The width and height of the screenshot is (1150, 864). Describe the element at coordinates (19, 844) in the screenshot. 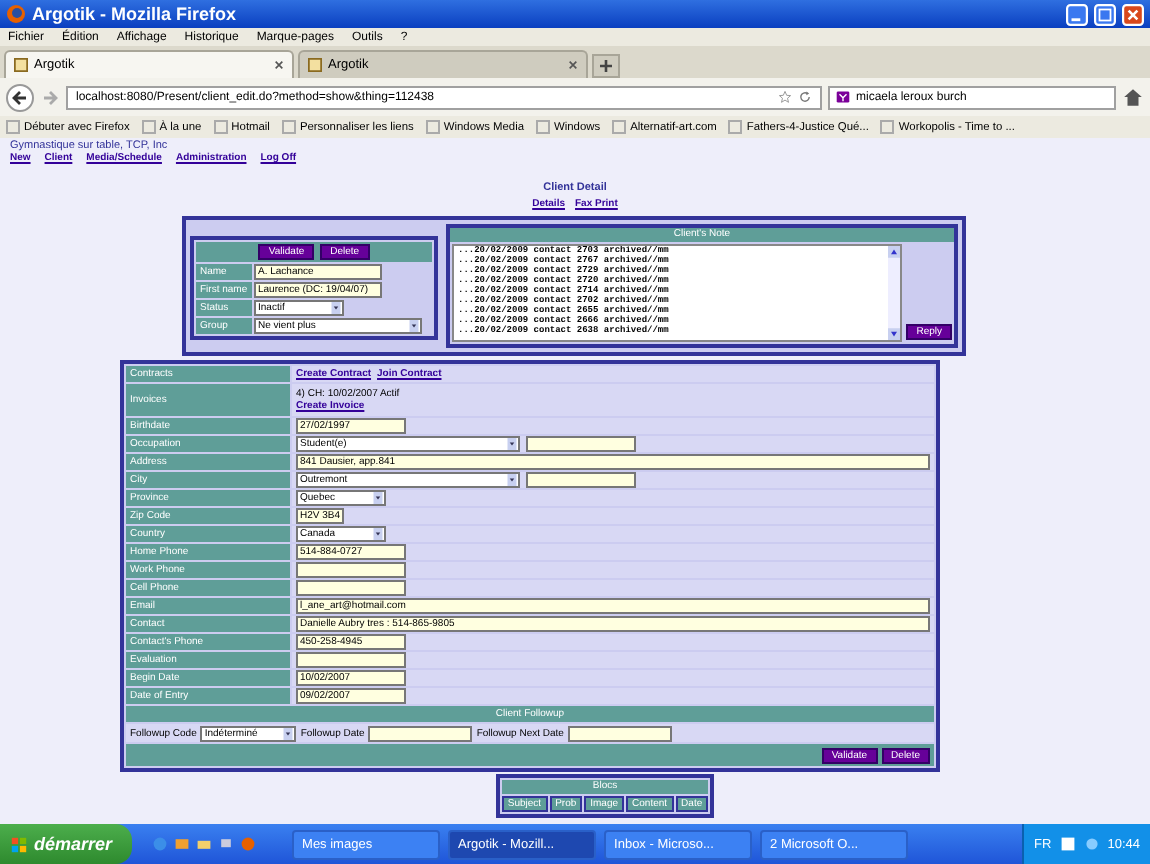

I see `windows-logo` at that location.